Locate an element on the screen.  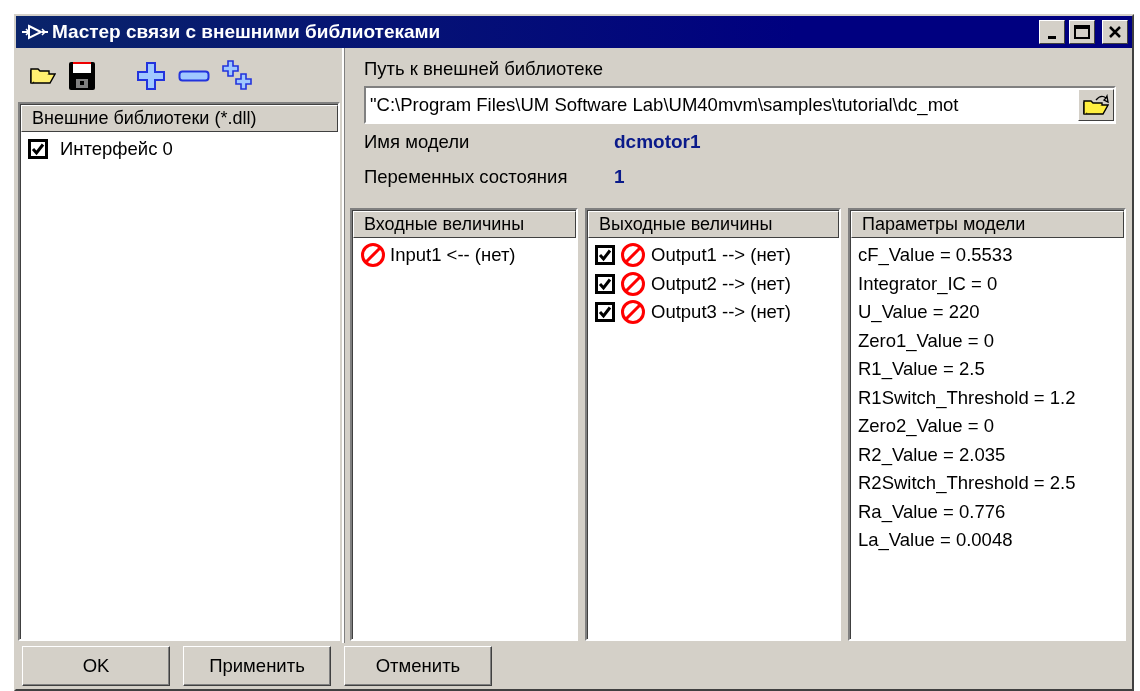
minus-icon is located at coordinates (194, 76).